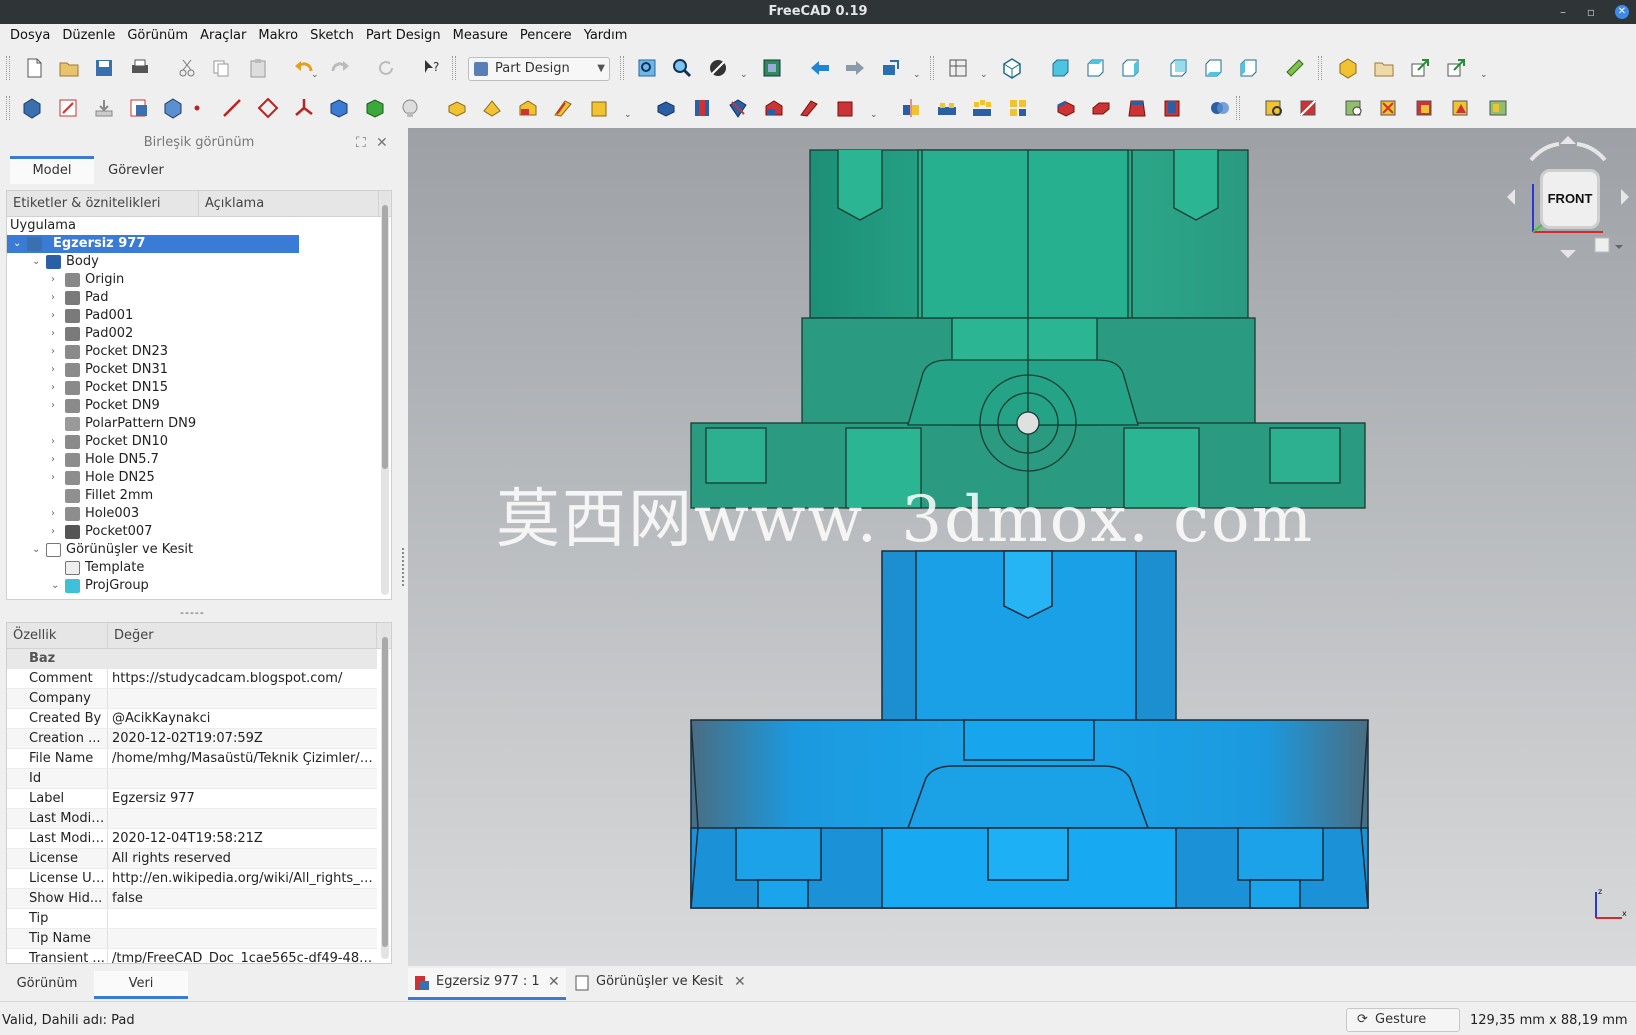  Describe the element at coordinates (563, 108) in the screenshot. I see `pipe-icon` at that location.